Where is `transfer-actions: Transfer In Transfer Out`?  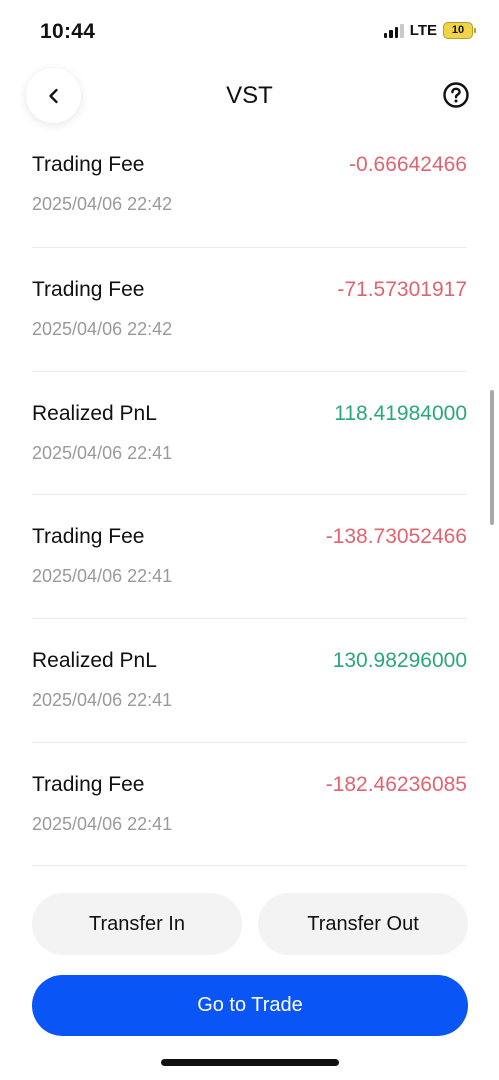 transfer-actions: Transfer In Transfer Out is located at coordinates (250, 924).